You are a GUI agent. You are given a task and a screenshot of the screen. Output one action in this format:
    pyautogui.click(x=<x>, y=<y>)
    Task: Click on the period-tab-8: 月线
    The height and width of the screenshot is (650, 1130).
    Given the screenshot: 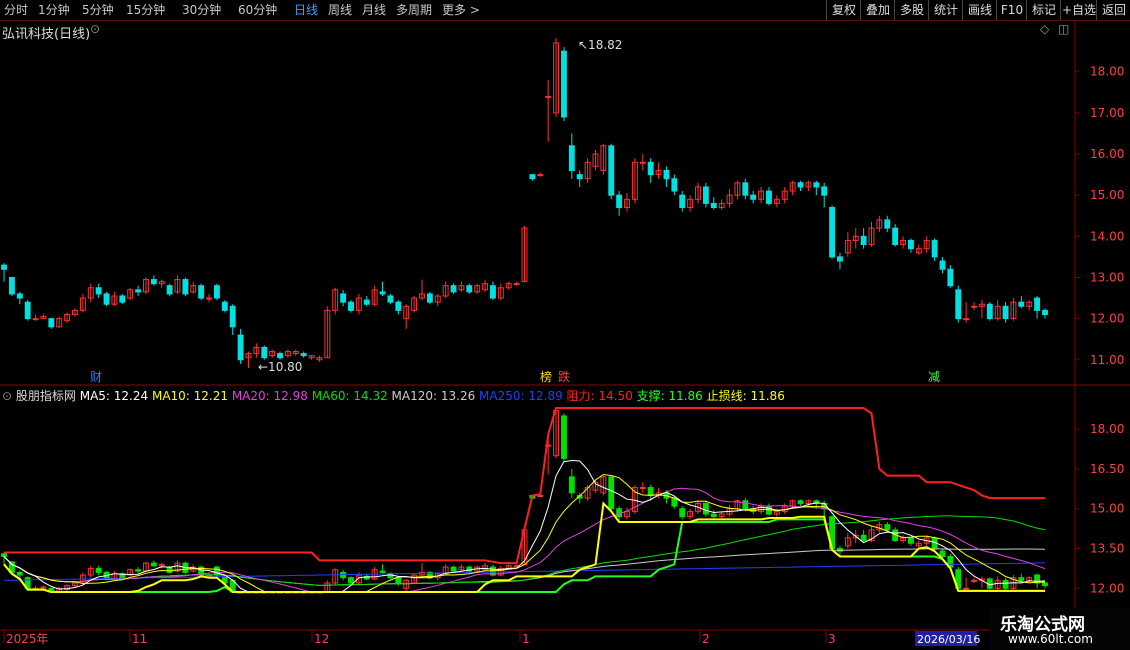 What is the action you would take?
    pyautogui.click(x=374, y=10)
    